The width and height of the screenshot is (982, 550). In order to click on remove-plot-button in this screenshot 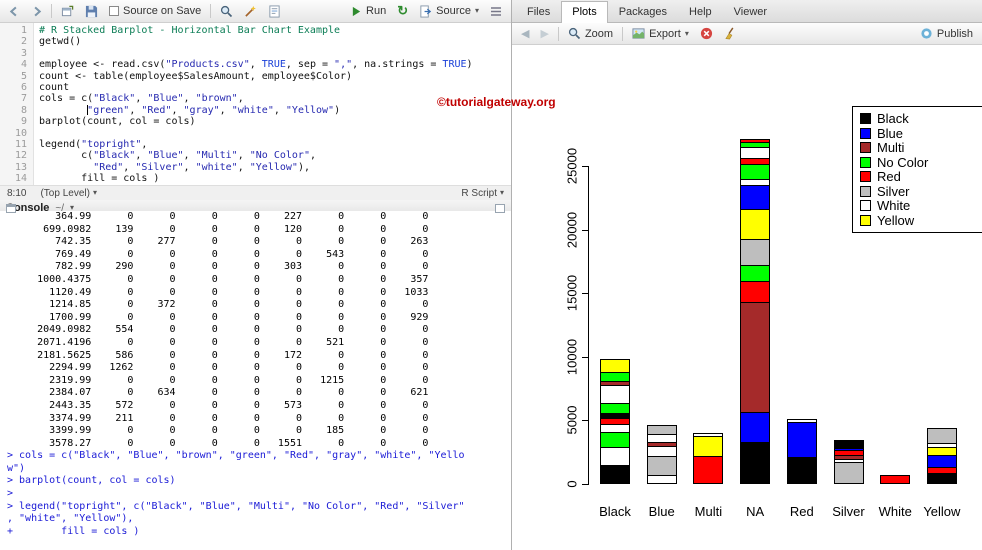, I will do `click(706, 33)`.